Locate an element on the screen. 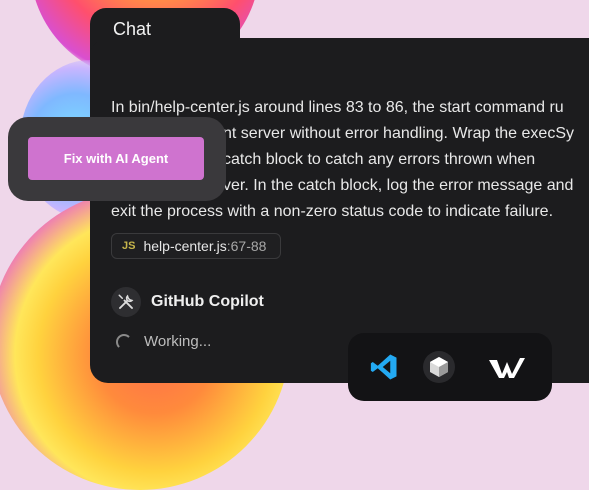 This screenshot has width=589, height=490. fix-with-ai-agent-button: Fix with AI Agent is located at coordinates (116, 158).